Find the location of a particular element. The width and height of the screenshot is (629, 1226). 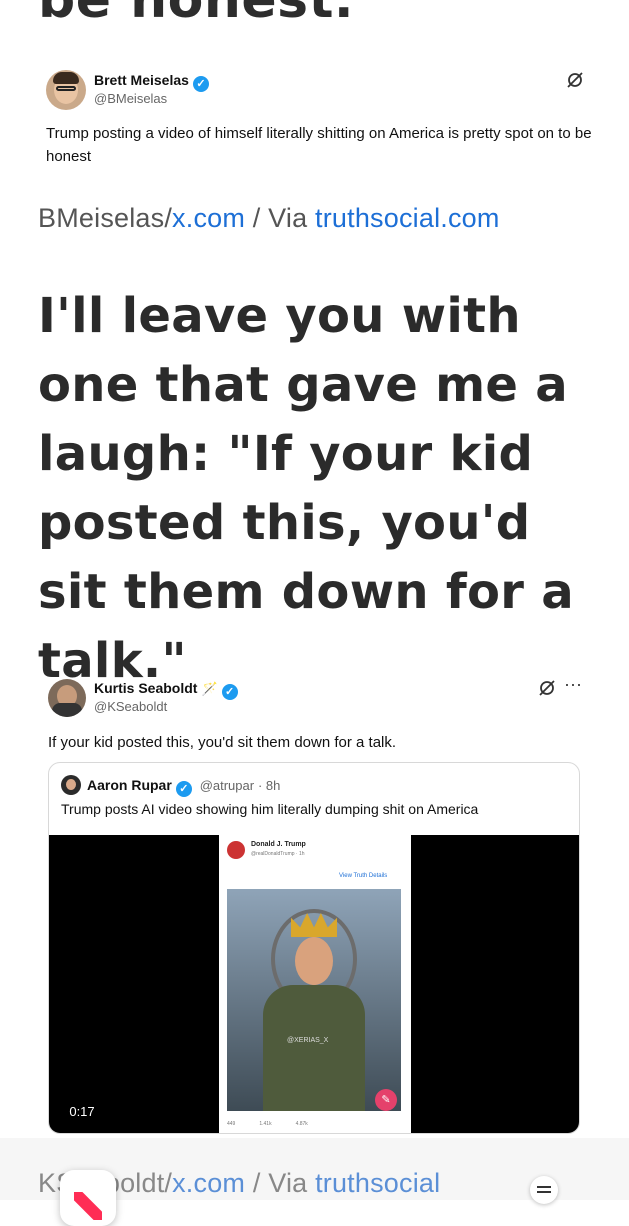

edit-icon: ✎ is located at coordinates (386, 1100).